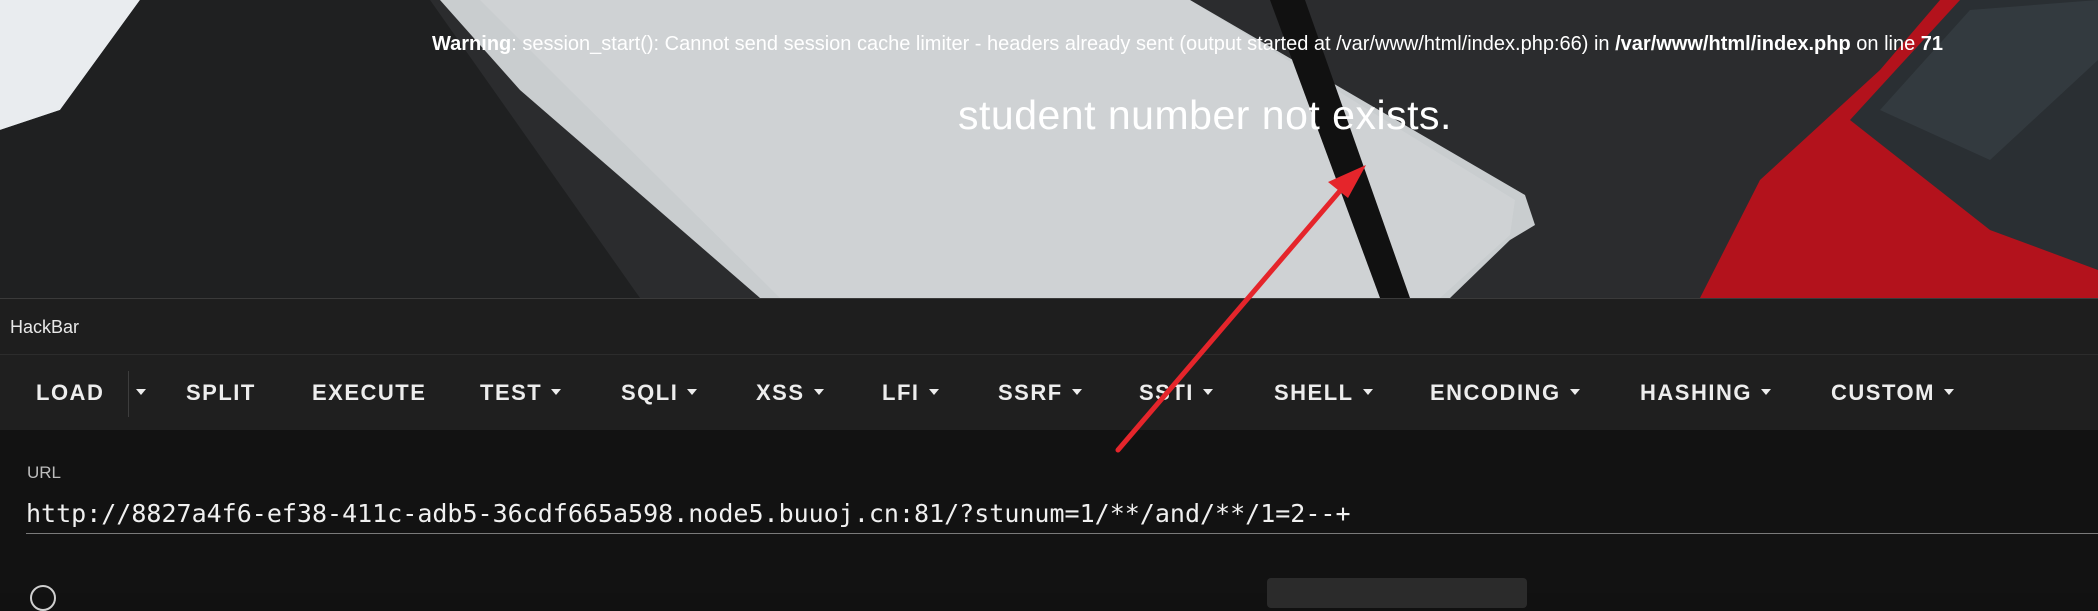 This screenshot has height=611, width=2098. Describe the element at coordinates (44, 472) in the screenshot. I see `url-label: URL` at that location.